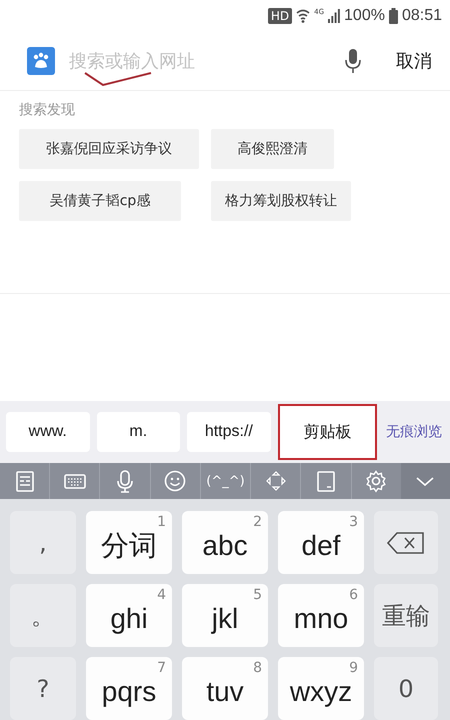  What do you see at coordinates (321, 542) in the screenshot?
I see `keyboard-key: def 3` at bounding box center [321, 542].